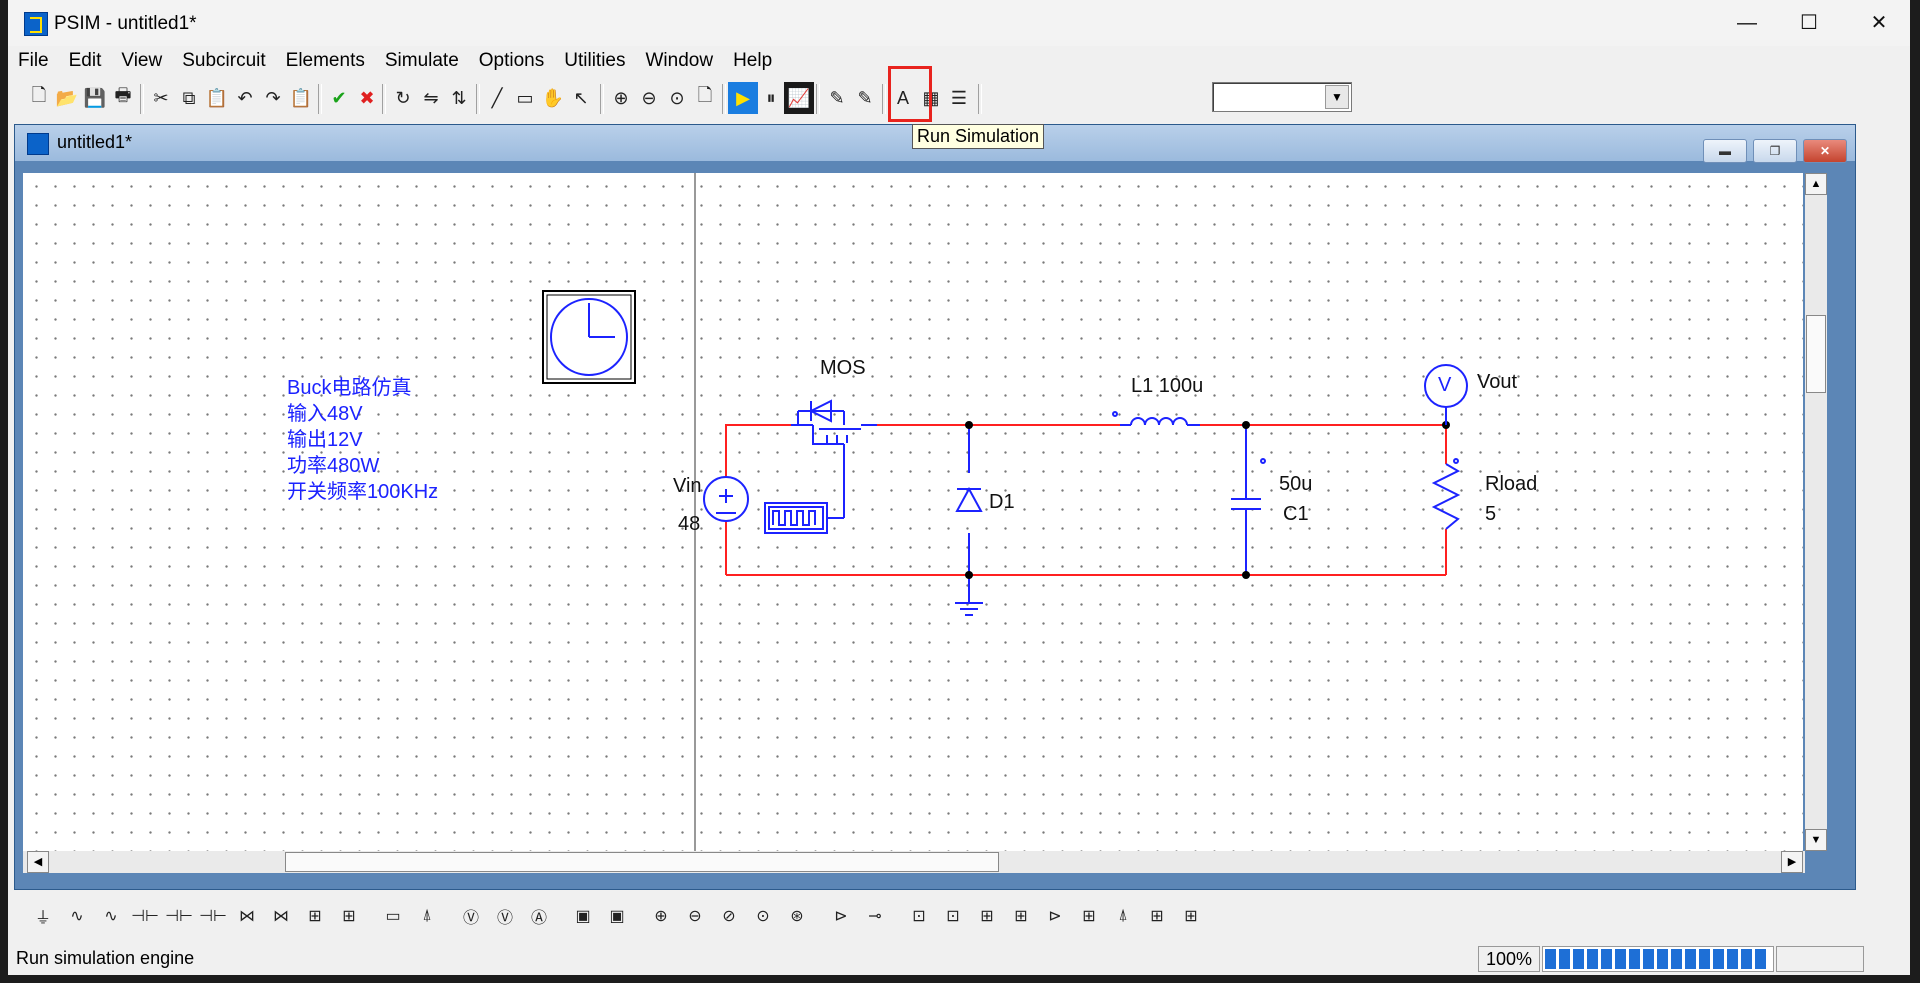 Image resolution: width=1920 pixels, height=983 pixels. I want to click on element-button-3: ⊣⊢, so click(145, 916).